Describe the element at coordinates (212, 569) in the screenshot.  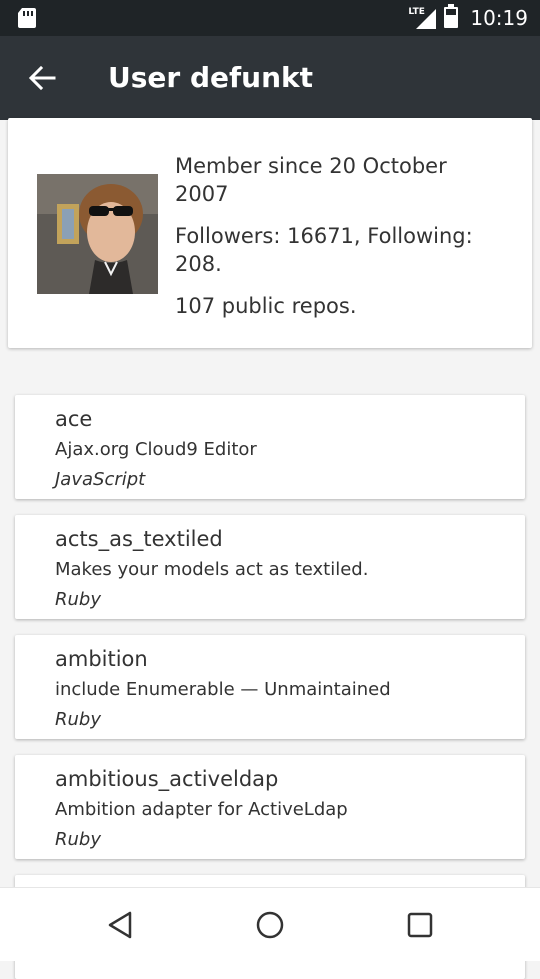
I see `repo-description: Makes your models act as textiled.` at that location.